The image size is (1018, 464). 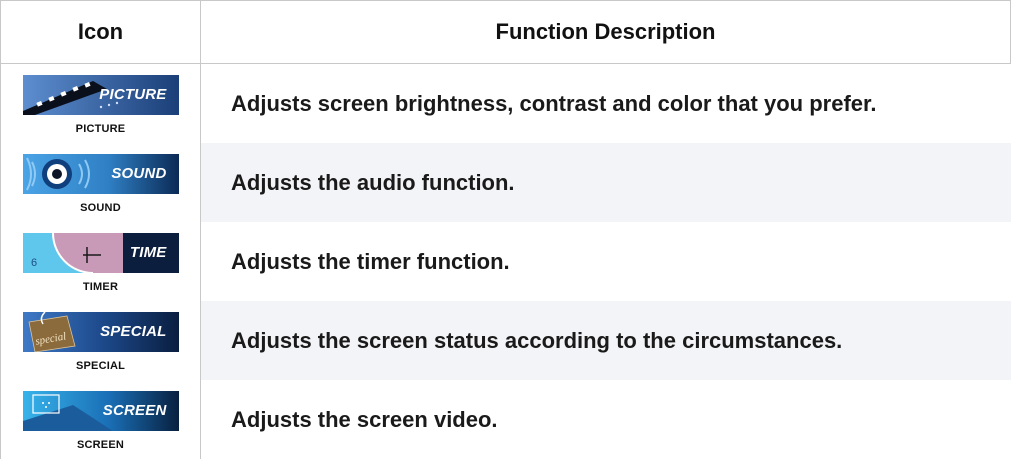 I want to click on timer-tile: 6 TIME, so click(x=100, y=252).